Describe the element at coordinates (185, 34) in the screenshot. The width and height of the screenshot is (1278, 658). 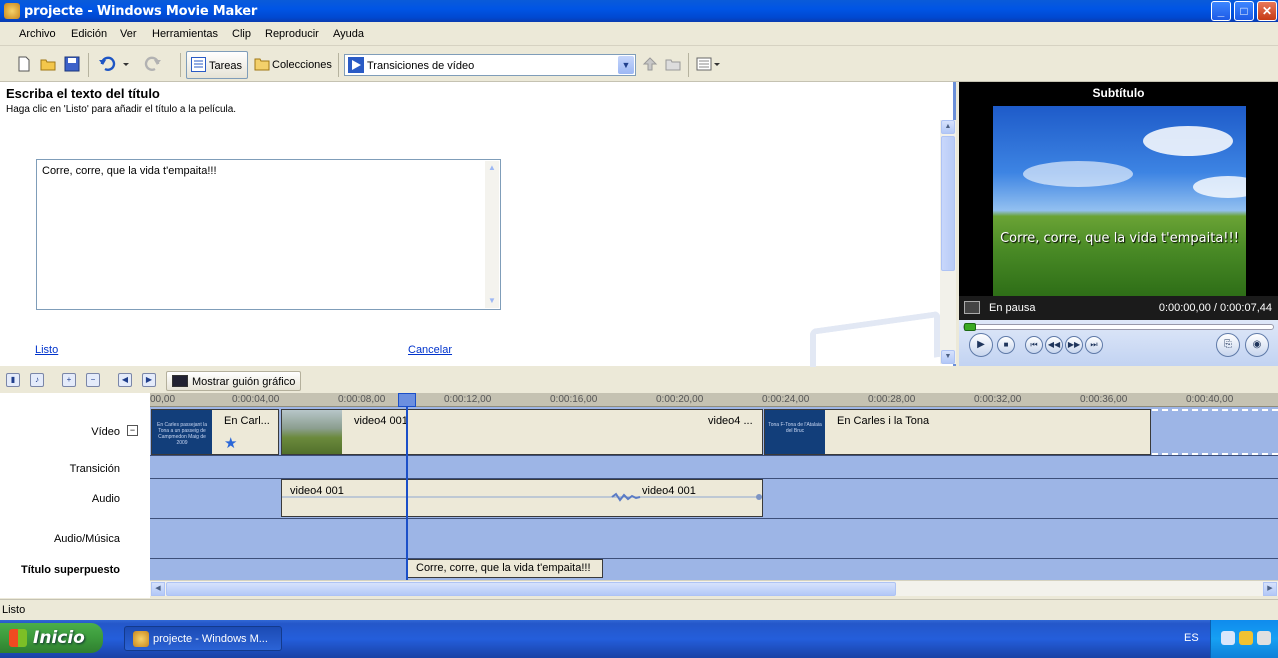
I see `menu-herramientas: Herramientas` at that location.